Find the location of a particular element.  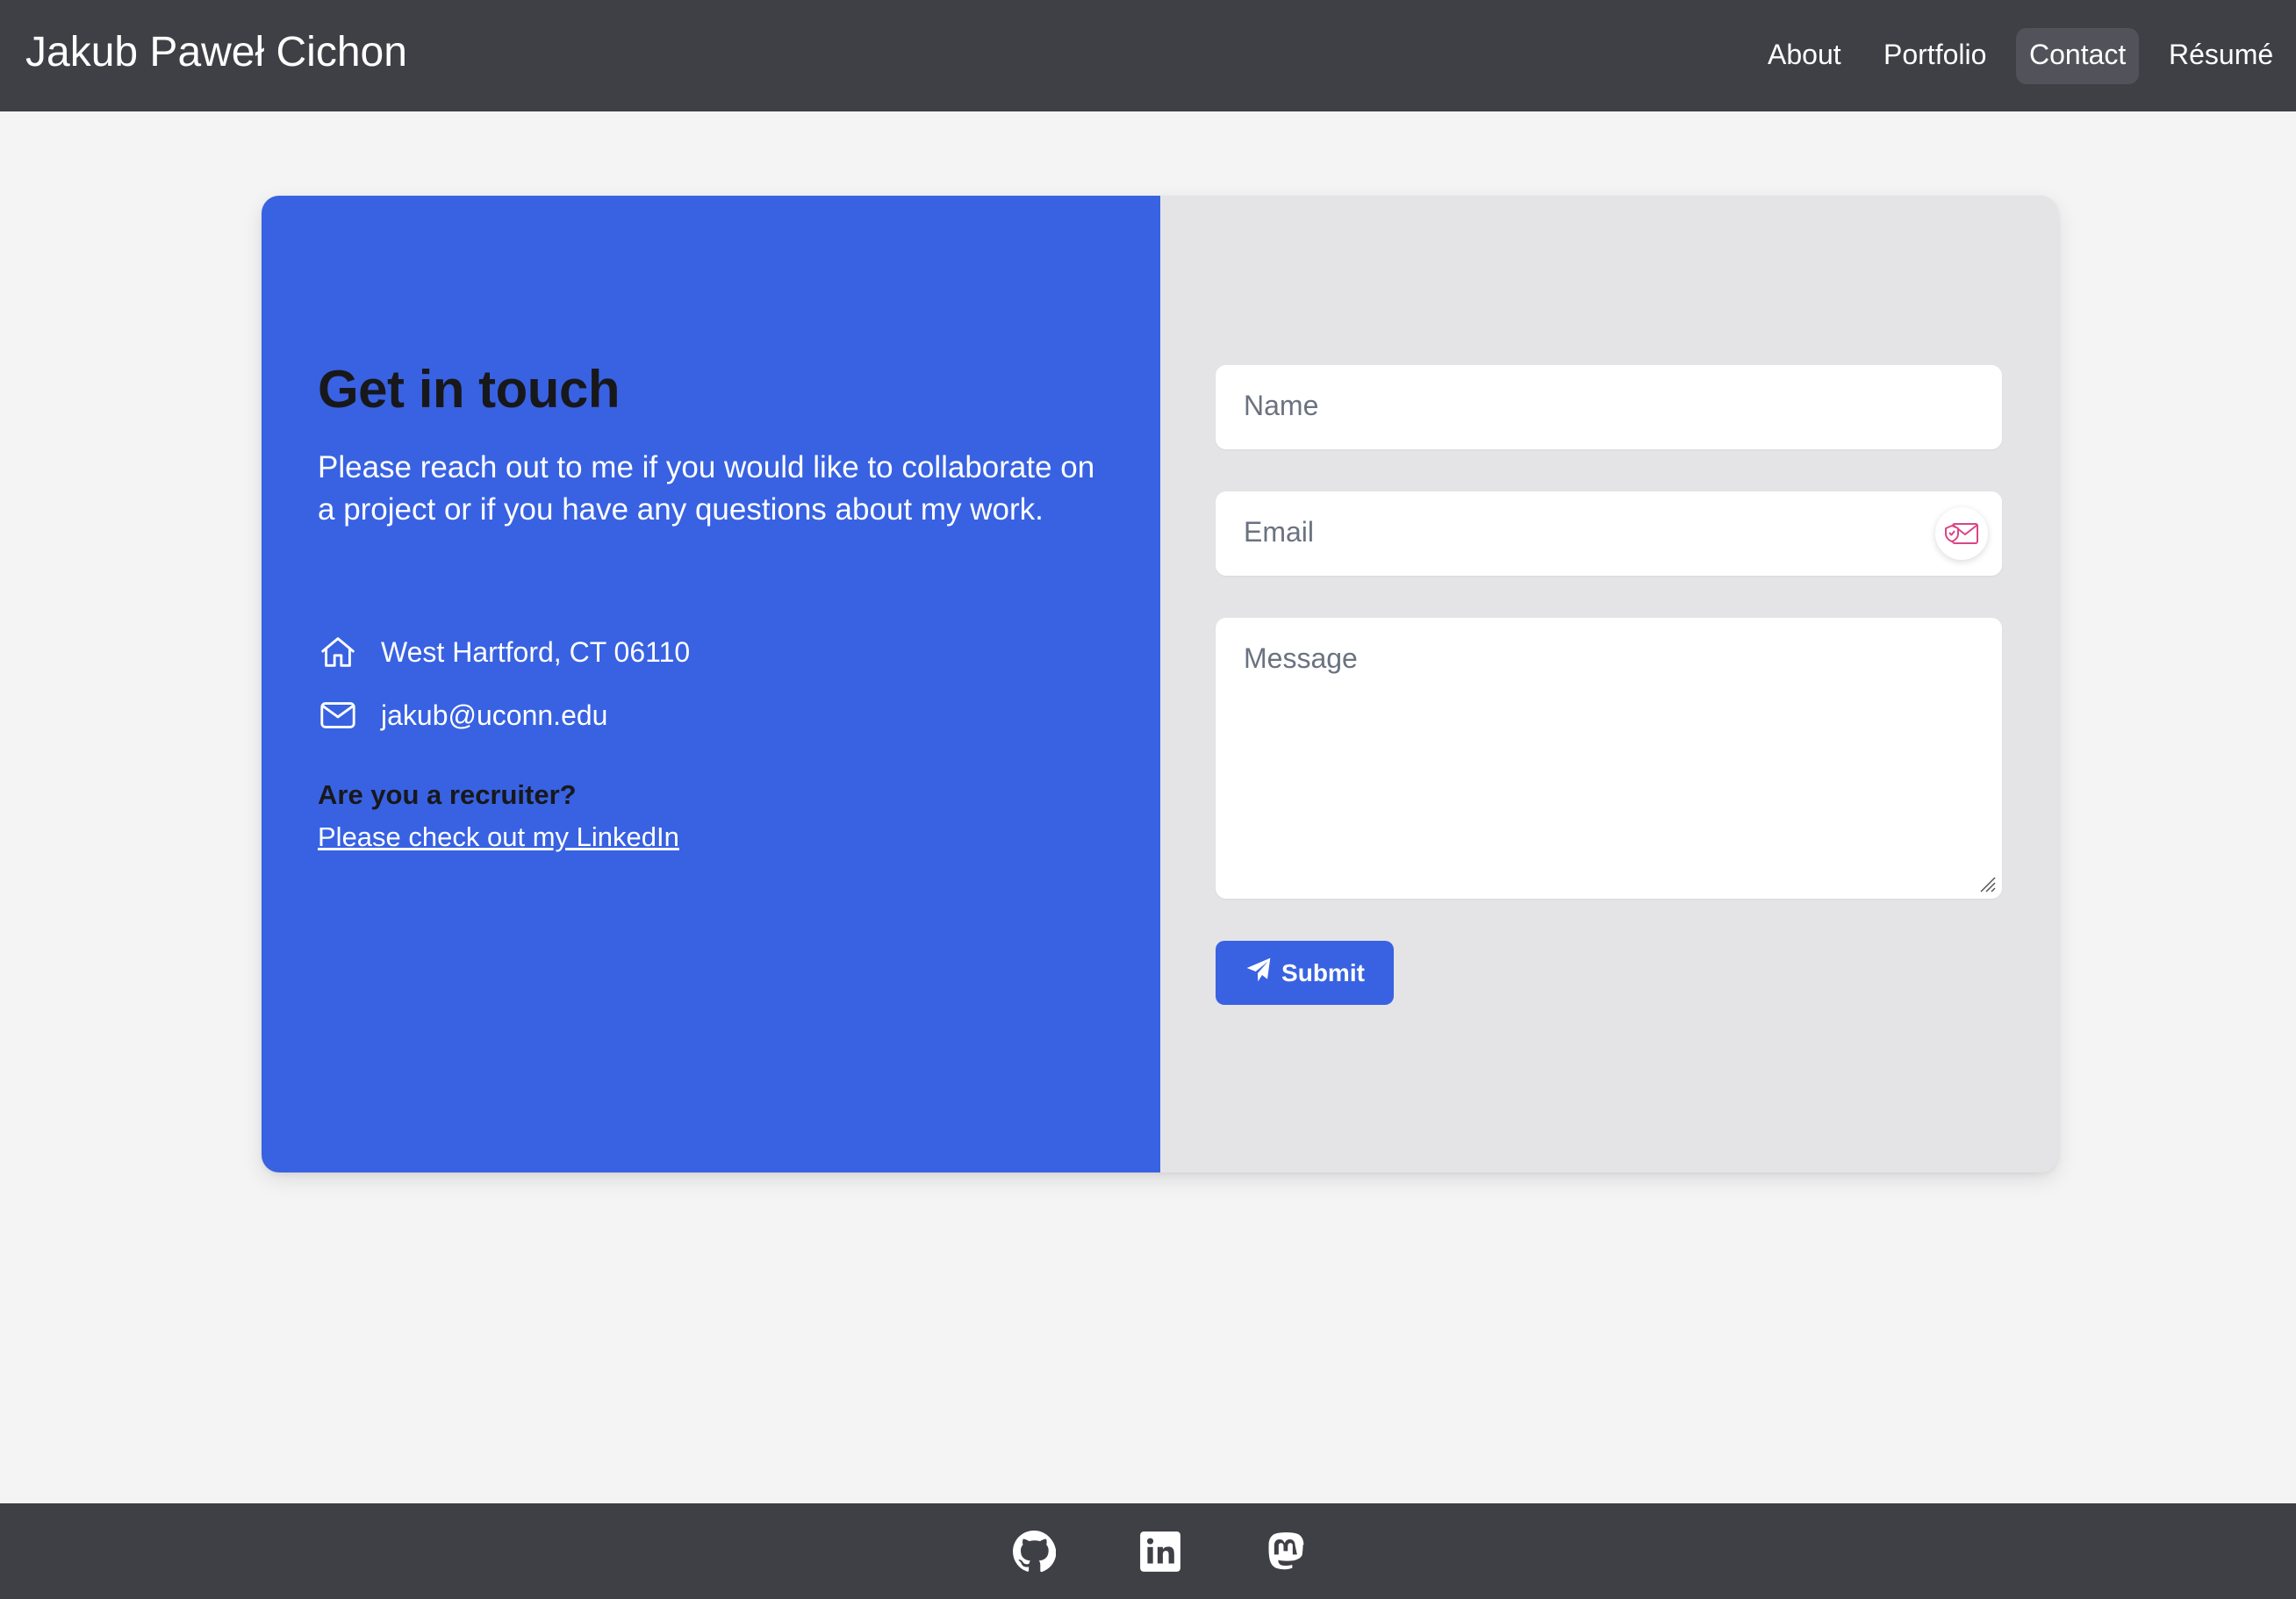

email-shield-icon is located at coordinates (1961, 533).